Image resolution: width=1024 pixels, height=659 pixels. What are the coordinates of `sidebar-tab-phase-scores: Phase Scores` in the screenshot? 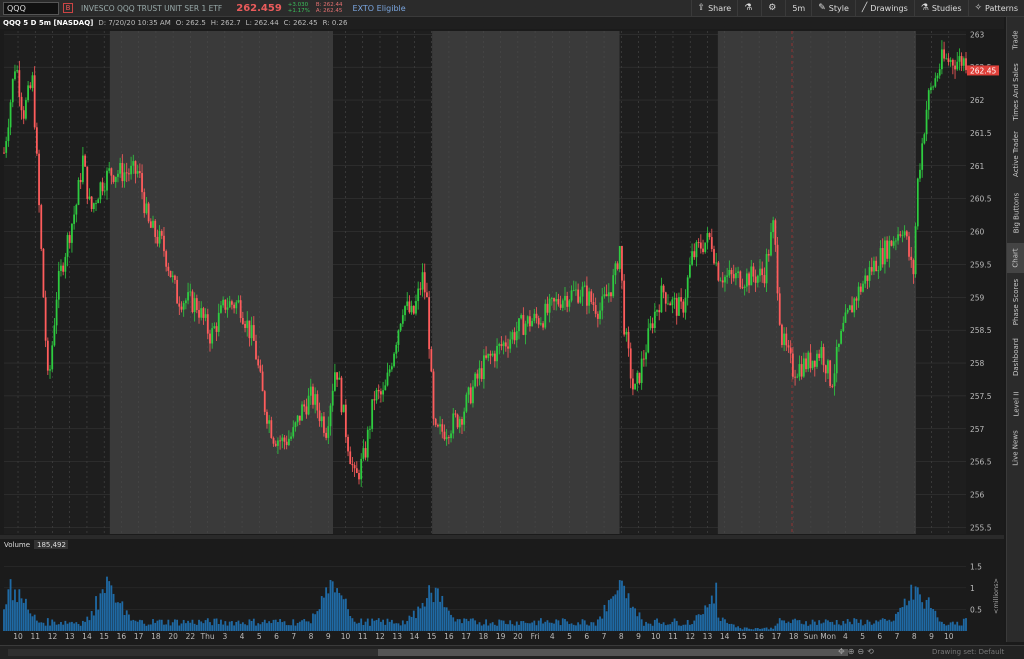 It's located at (1015, 302).